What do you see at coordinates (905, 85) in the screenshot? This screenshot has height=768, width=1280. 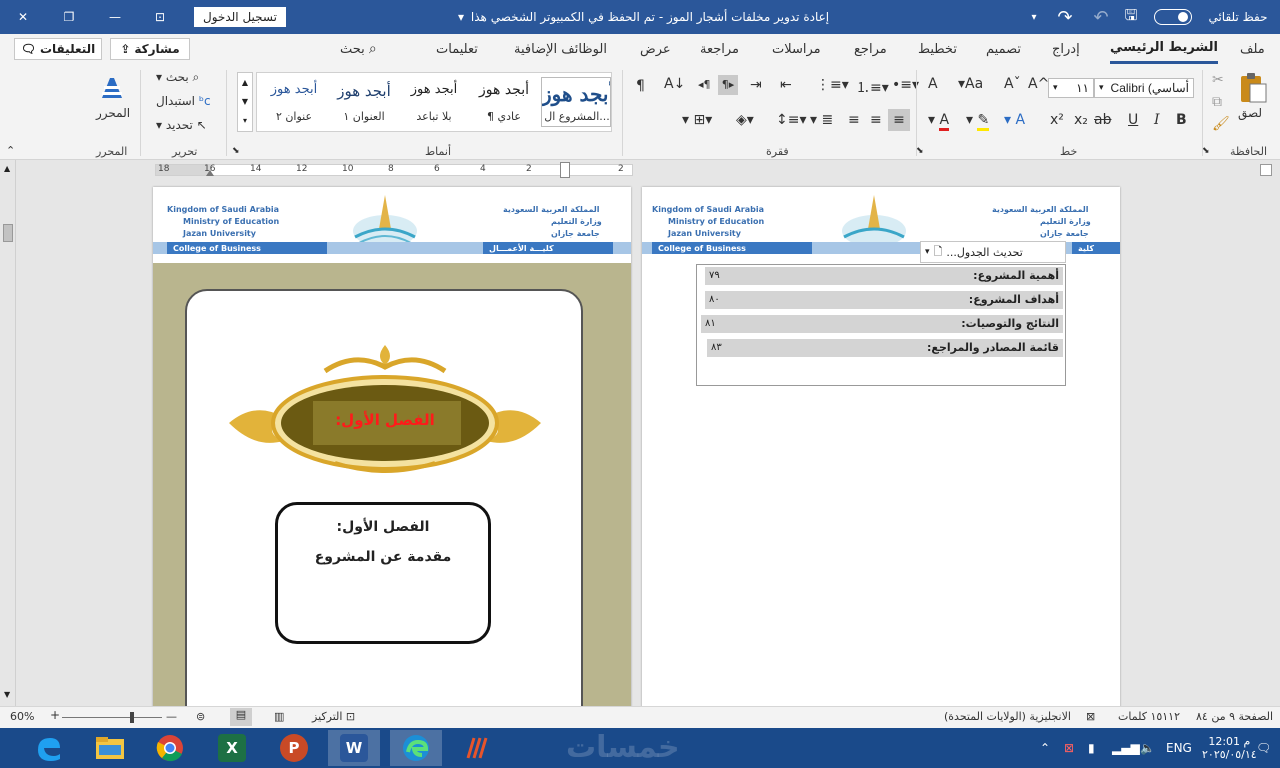 I see `bullets-icon: •≡▾` at bounding box center [905, 85].